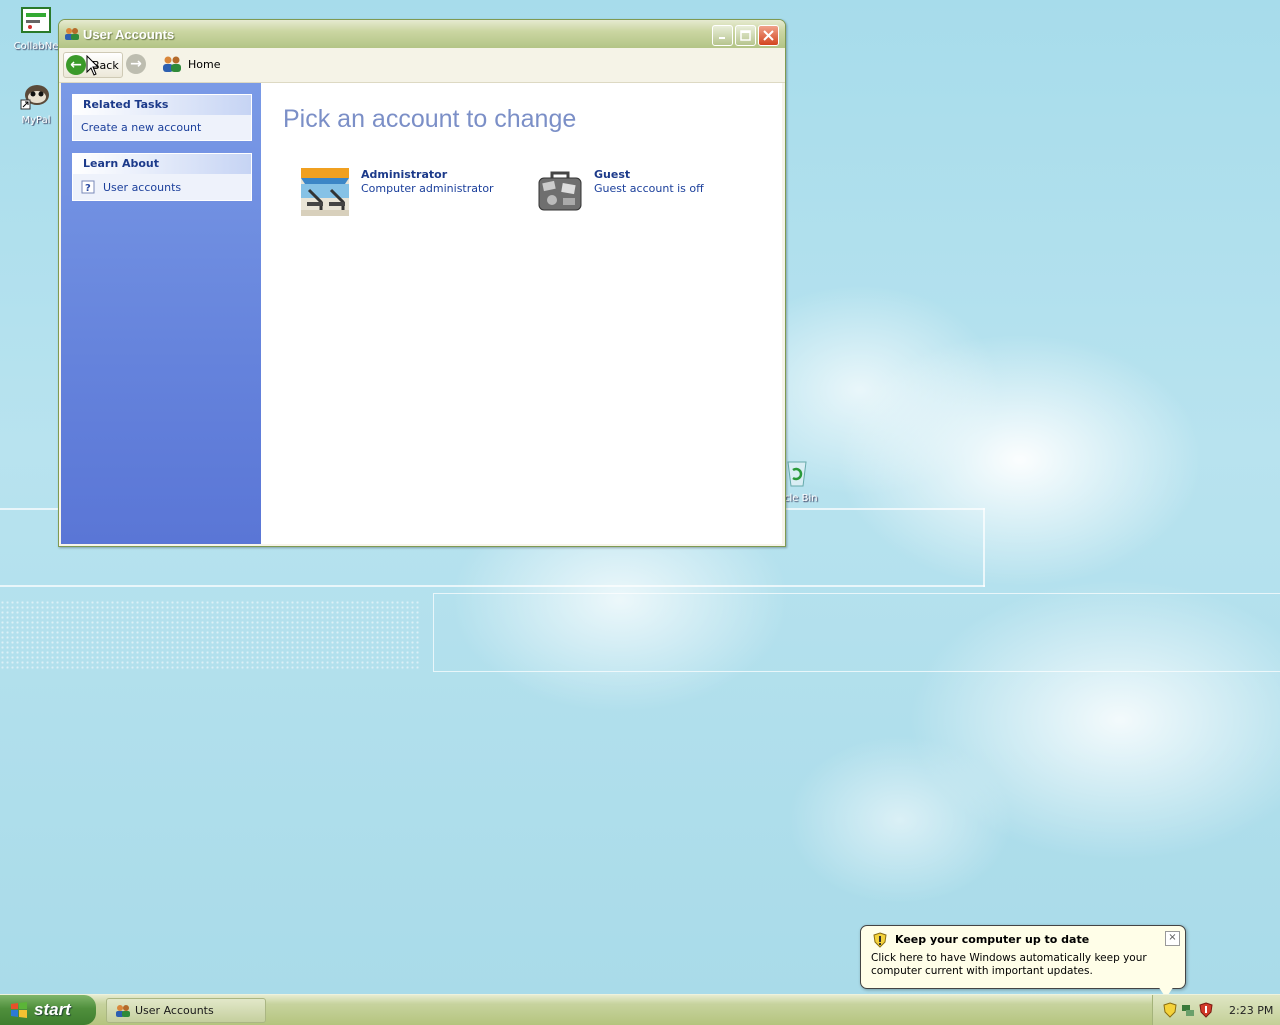  What do you see at coordinates (1170, 1010) in the screenshot?
I see `automatic-updates-icon` at bounding box center [1170, 1010].